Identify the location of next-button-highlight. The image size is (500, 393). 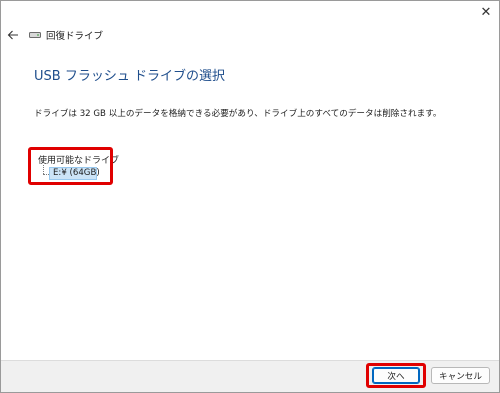
(396, 375).